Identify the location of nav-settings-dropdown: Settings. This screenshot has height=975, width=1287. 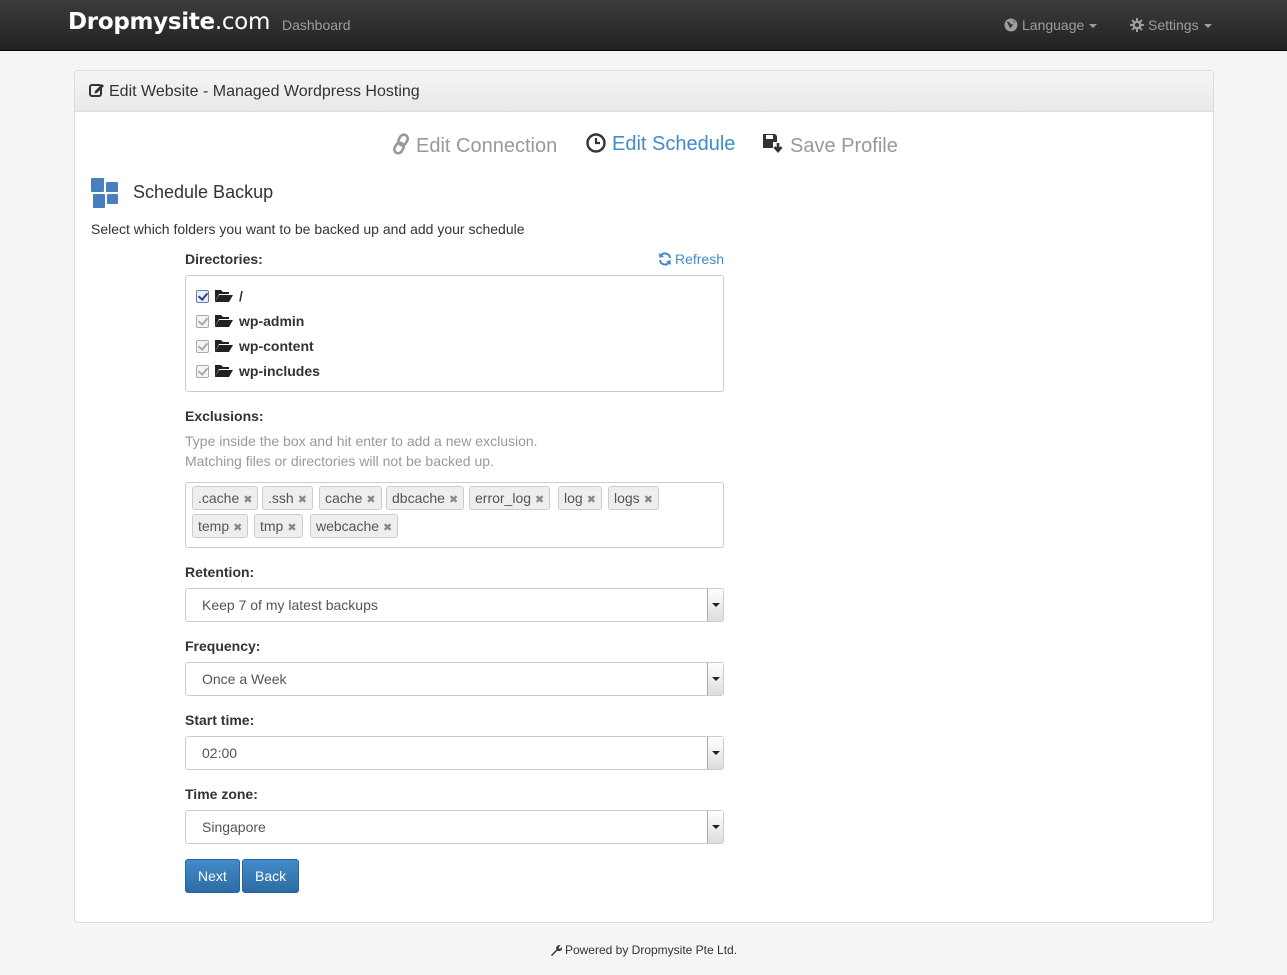
(1171, 25).